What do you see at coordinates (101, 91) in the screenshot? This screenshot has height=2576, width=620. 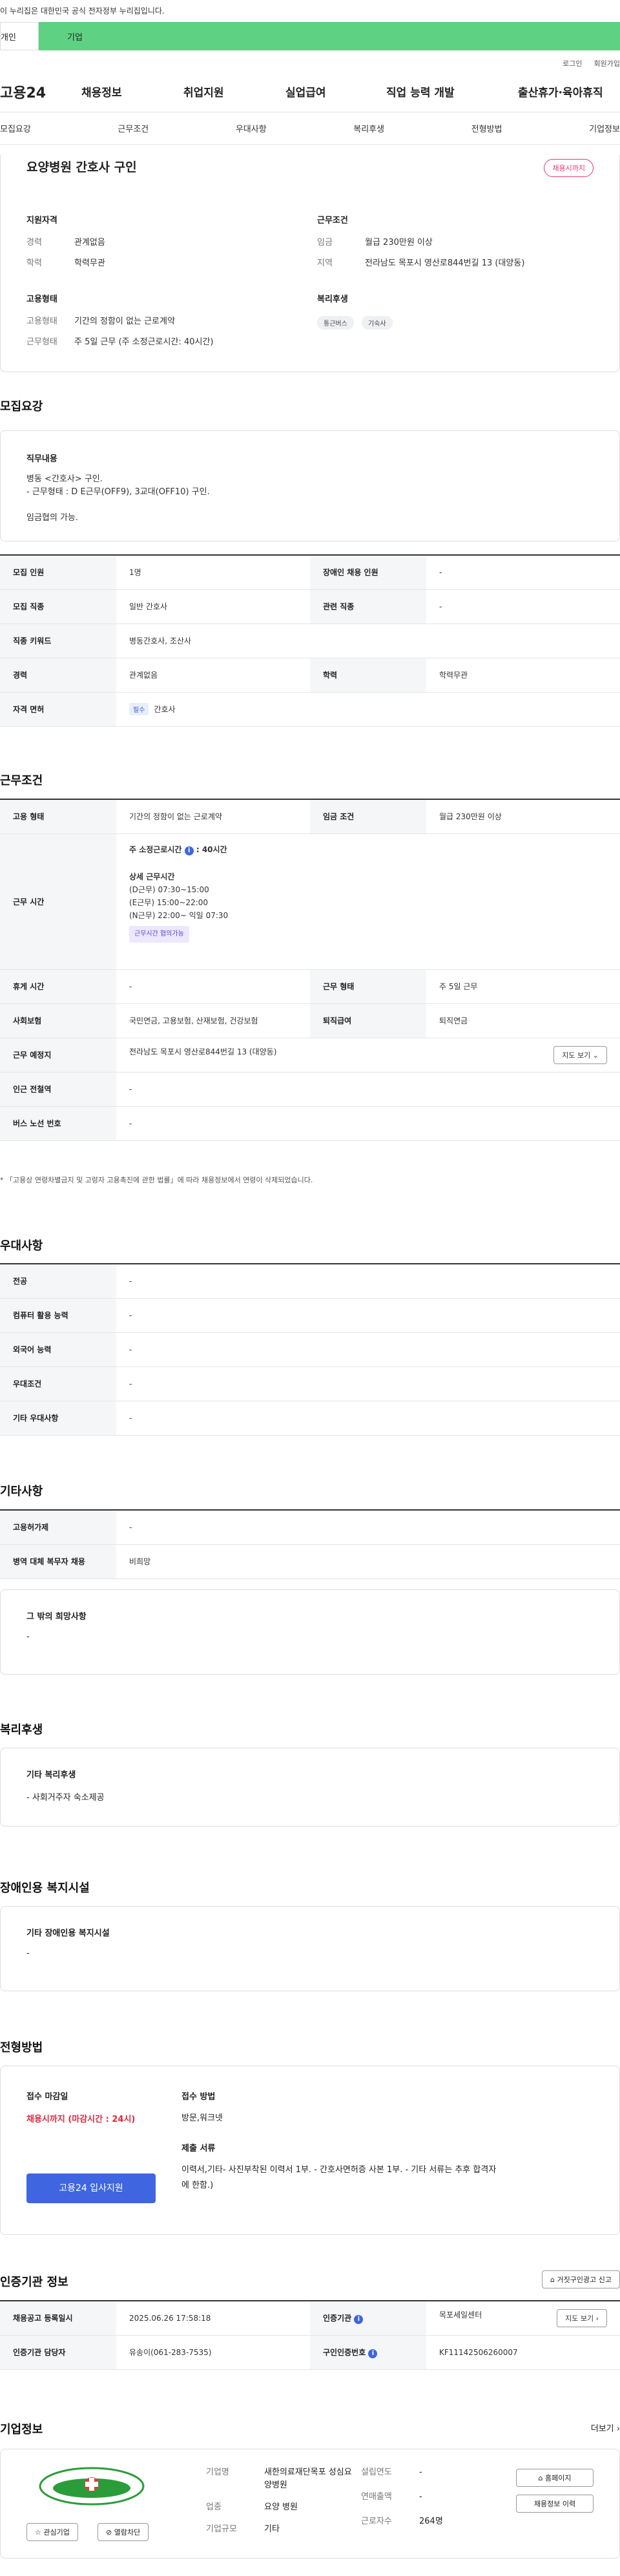 I see `nav-jobs: 채용정보` at bounding box center [101, 91].